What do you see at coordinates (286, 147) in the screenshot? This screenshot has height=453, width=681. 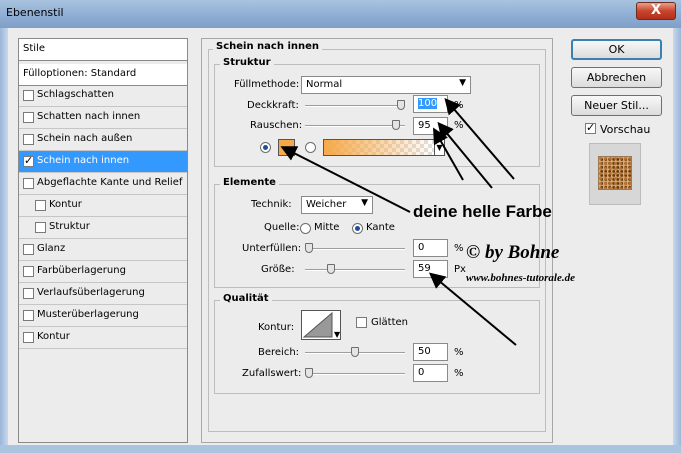 I see `glow-color-swatch` at bounding box center [286, 147].